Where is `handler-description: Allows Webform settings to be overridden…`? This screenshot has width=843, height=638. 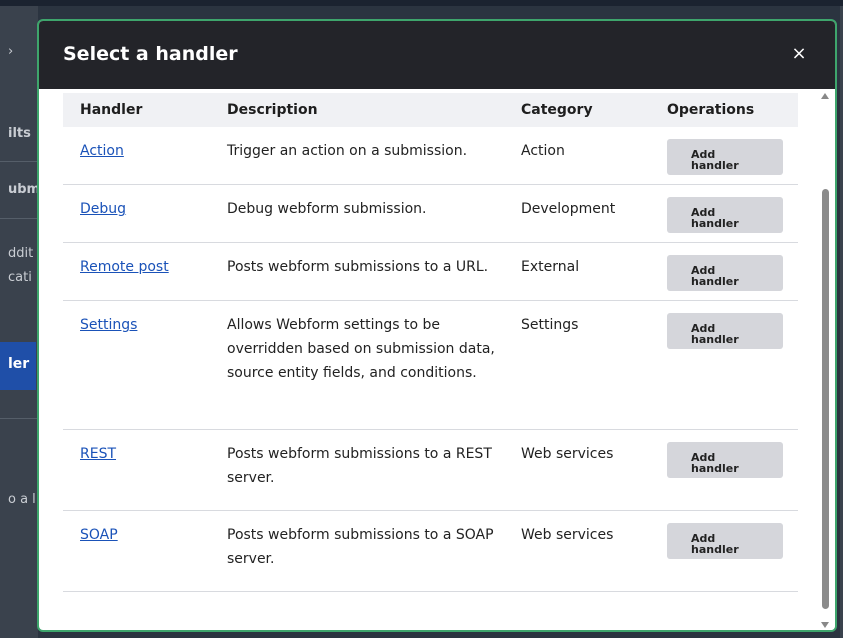
handler-description: Allows Webform settings to be overridden… is located at coordinates (361, 349).